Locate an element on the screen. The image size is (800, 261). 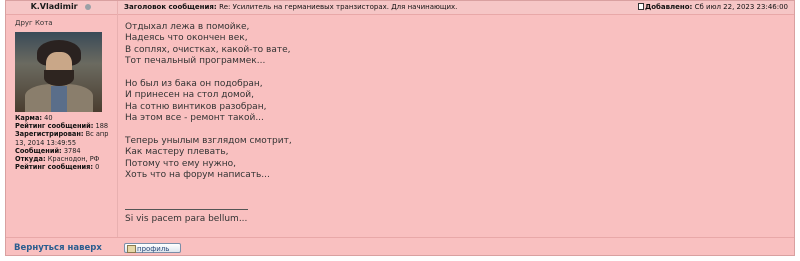
stat-messages: Сообщений: 3784 is located at coordinates (48, 150).